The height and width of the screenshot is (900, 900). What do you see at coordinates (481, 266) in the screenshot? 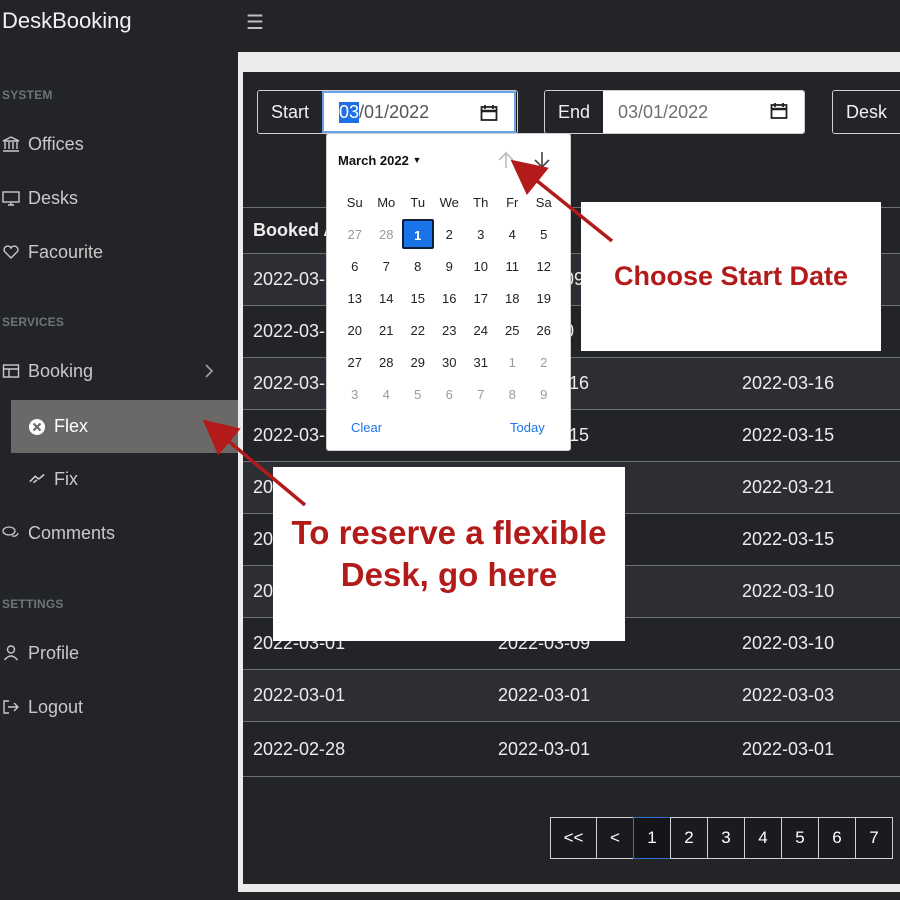
I see `calendar-day: 10` at bounding box center [481, 266].